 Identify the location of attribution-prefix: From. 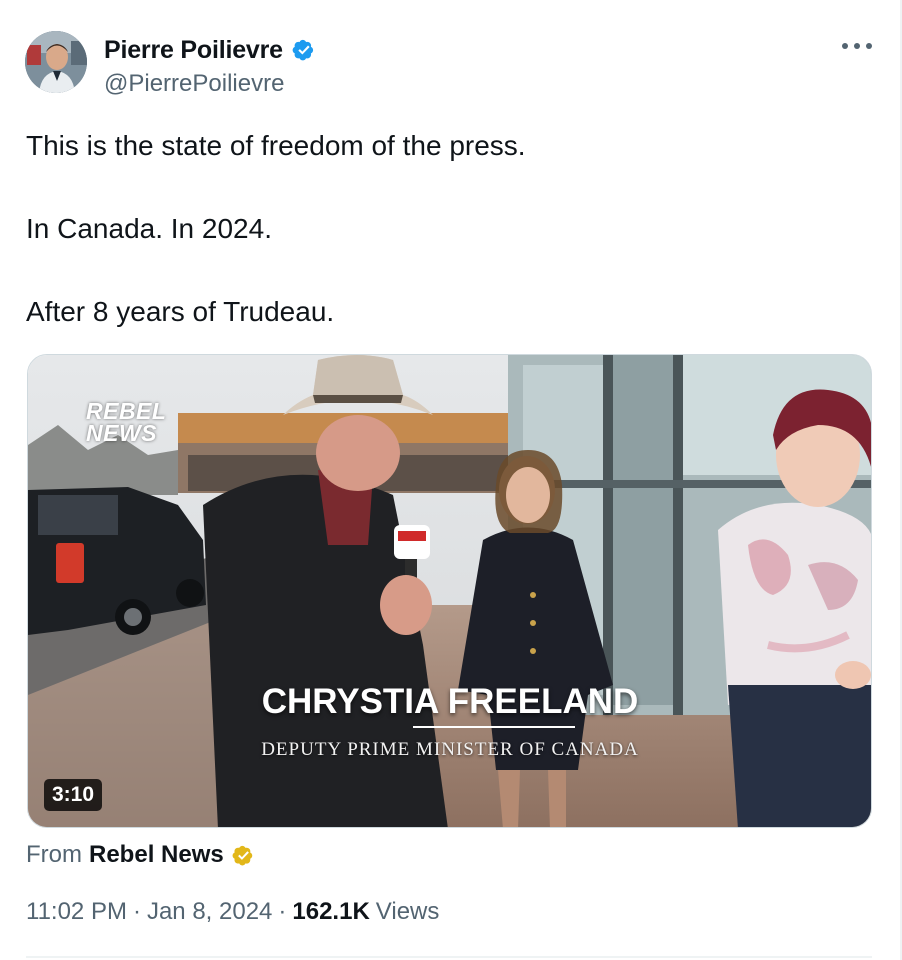
(54, 854).